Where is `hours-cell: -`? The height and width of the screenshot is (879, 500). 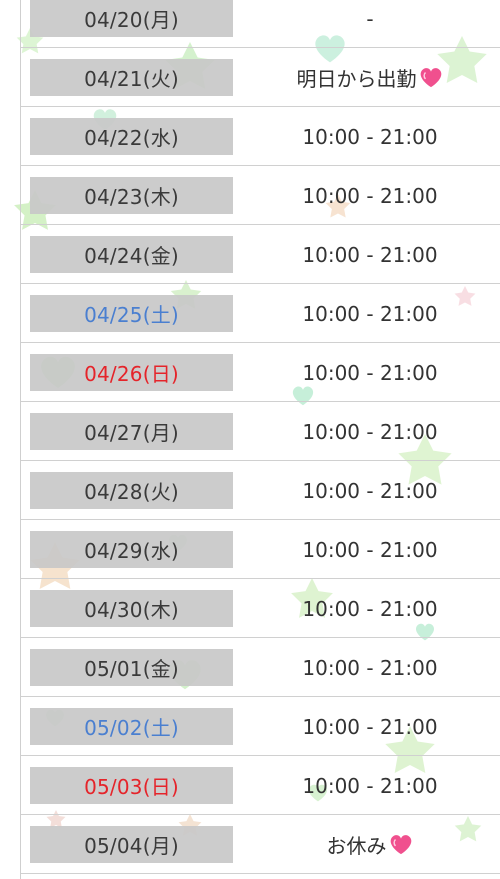 hours-cell: - is located at coordinates (370, 18).